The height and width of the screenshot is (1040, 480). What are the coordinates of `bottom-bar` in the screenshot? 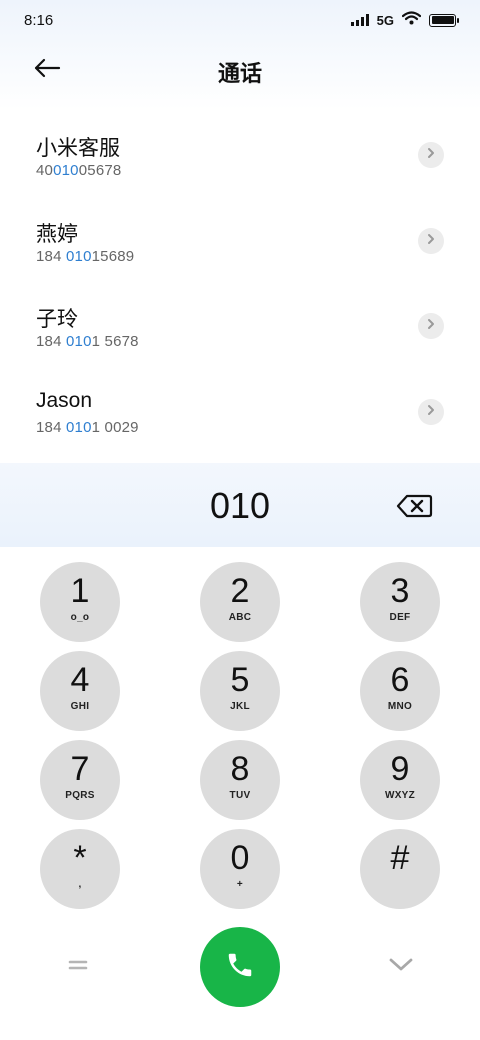 It's located at (240, 967).